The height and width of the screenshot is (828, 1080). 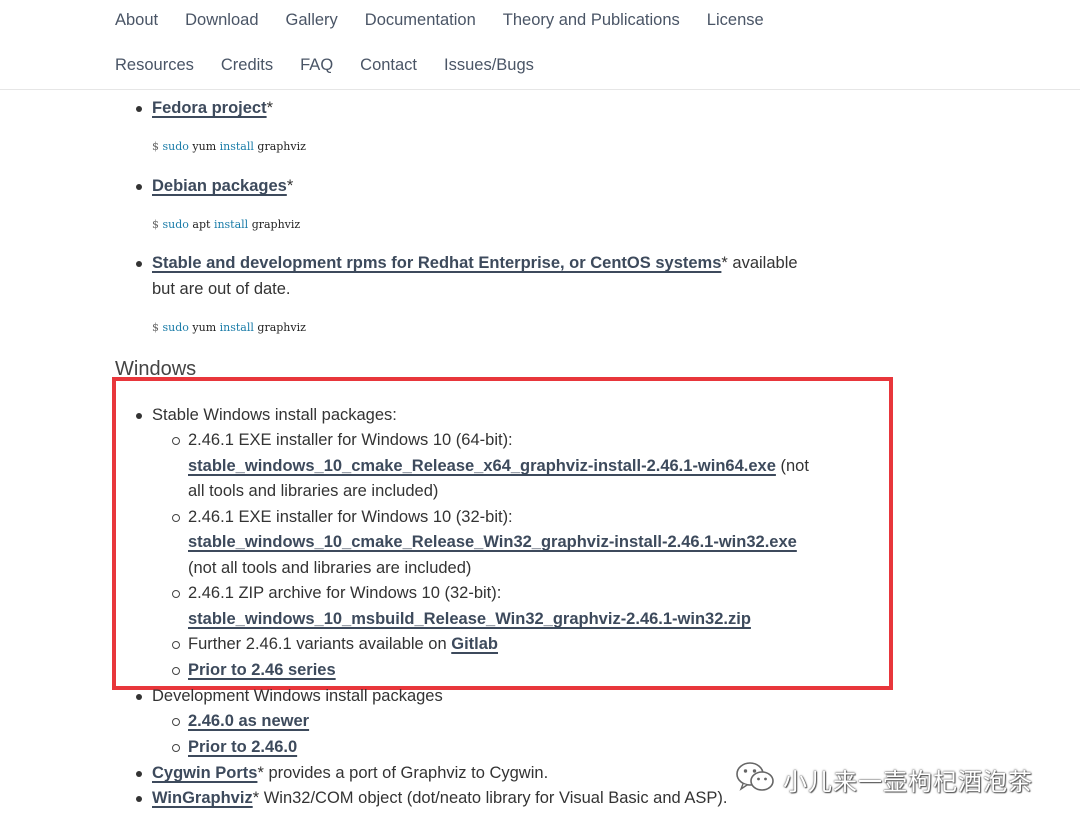 I want to click on nav-theory-publications: Theory and Publications, so click(x=591, y=20).